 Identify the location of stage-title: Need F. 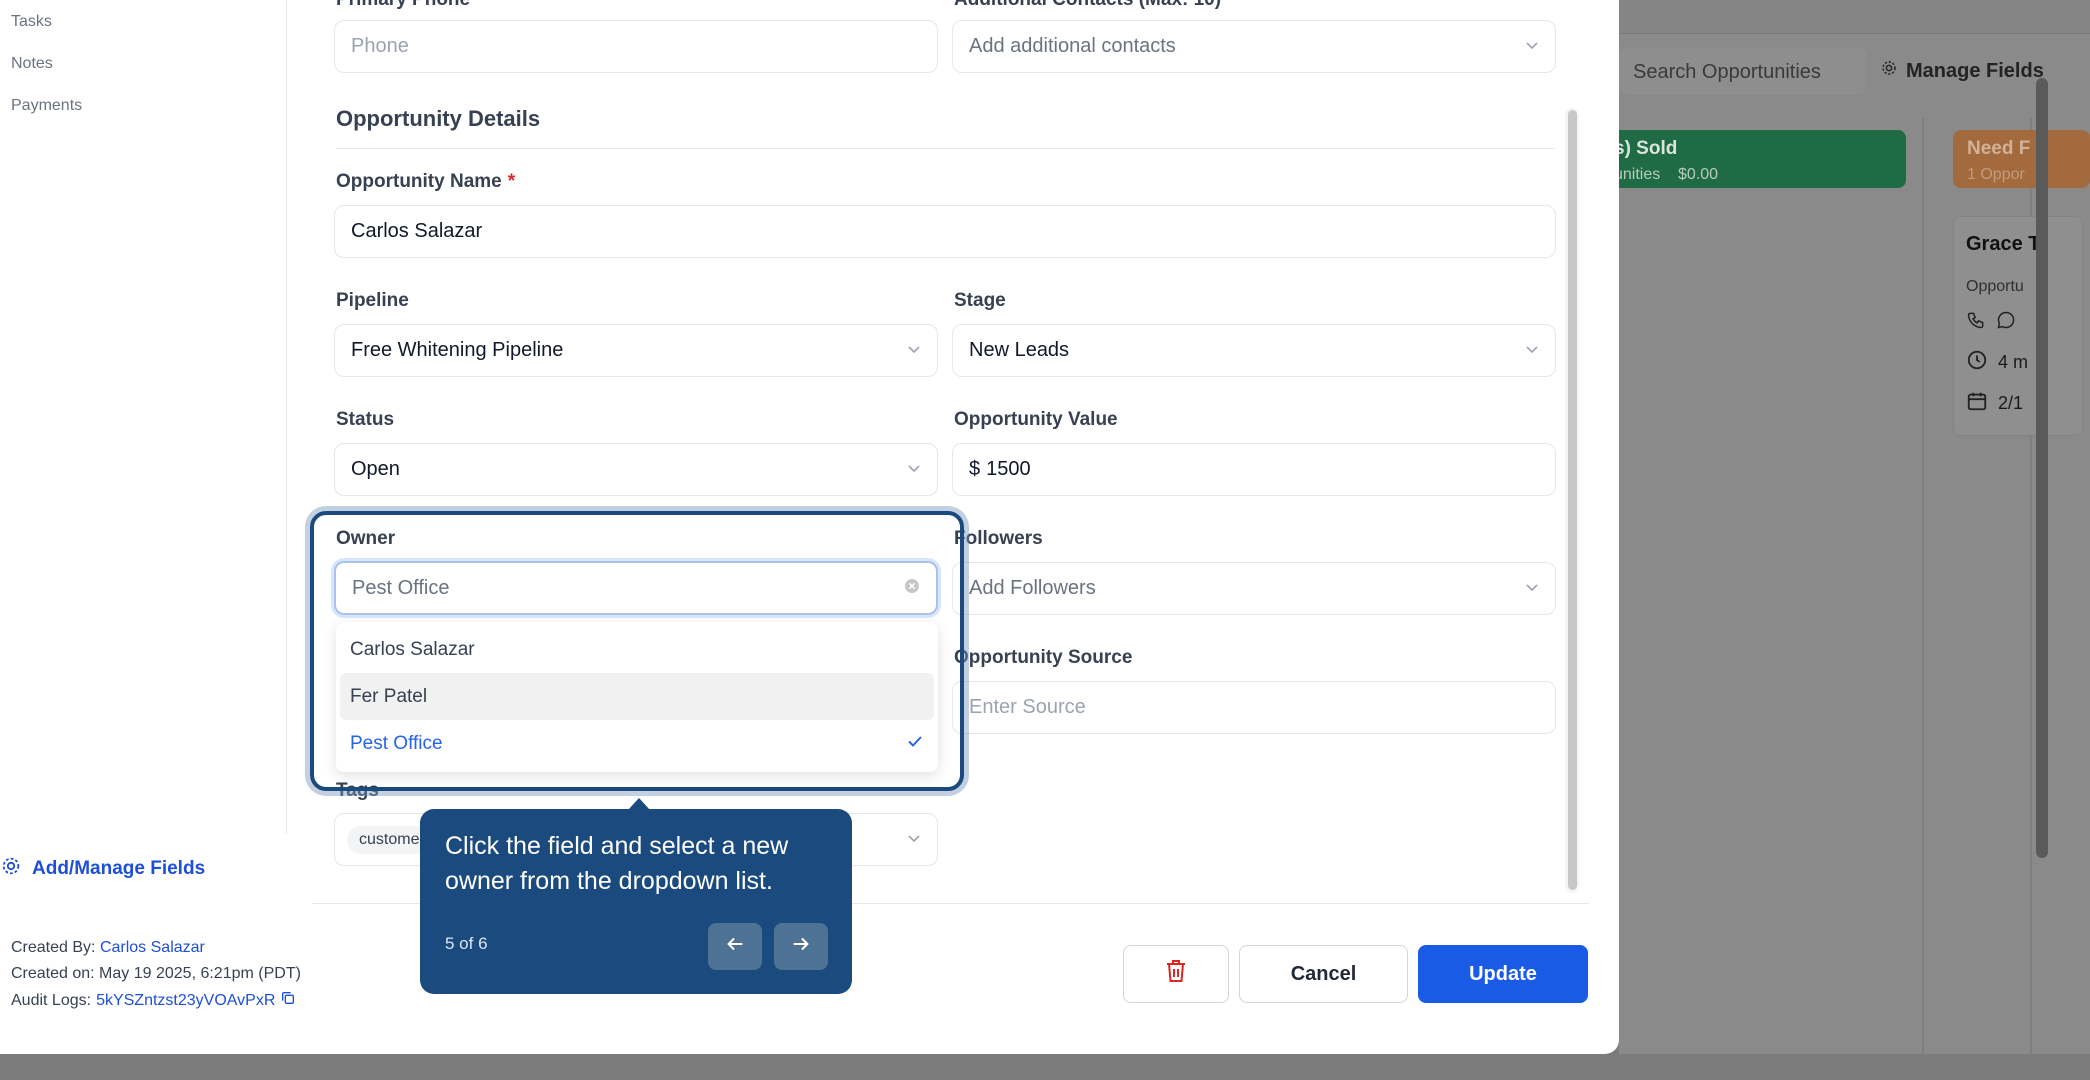
(1999, 148).